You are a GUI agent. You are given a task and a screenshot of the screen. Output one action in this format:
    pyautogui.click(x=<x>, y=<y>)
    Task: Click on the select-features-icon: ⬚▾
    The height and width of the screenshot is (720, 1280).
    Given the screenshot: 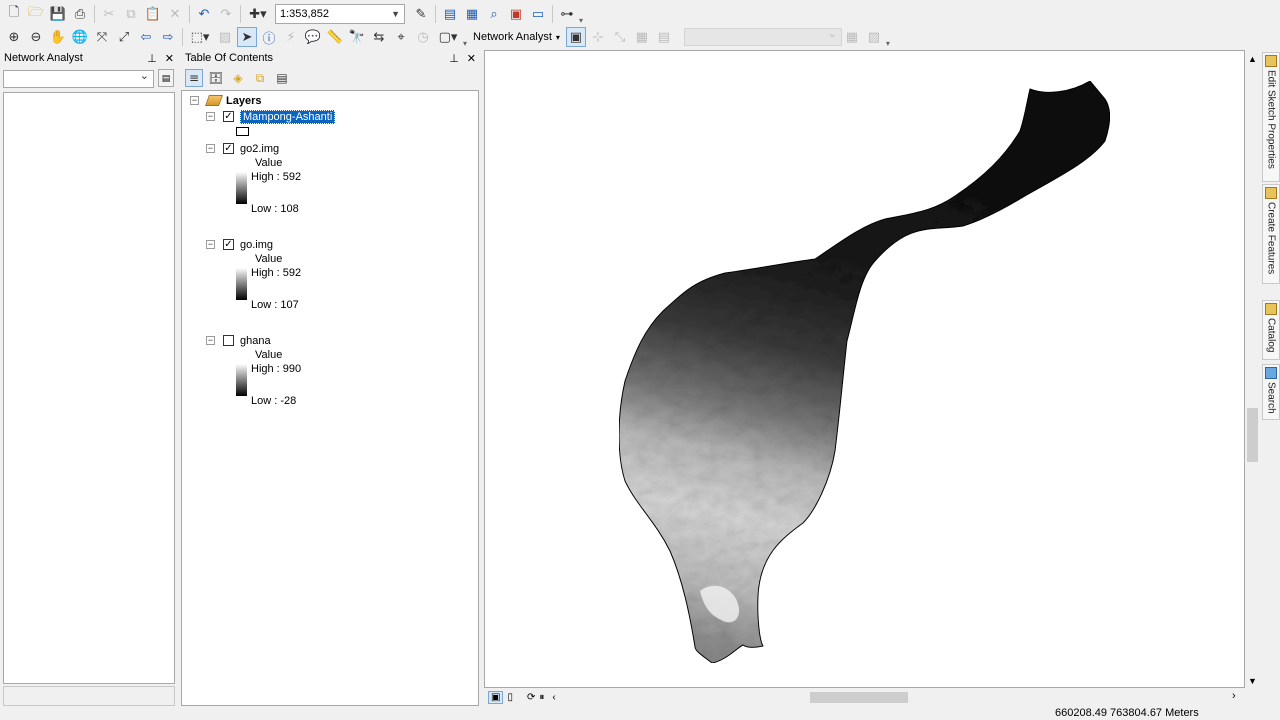 What is the action you would take?
    pyautogui.click(x=200, y=37)
    